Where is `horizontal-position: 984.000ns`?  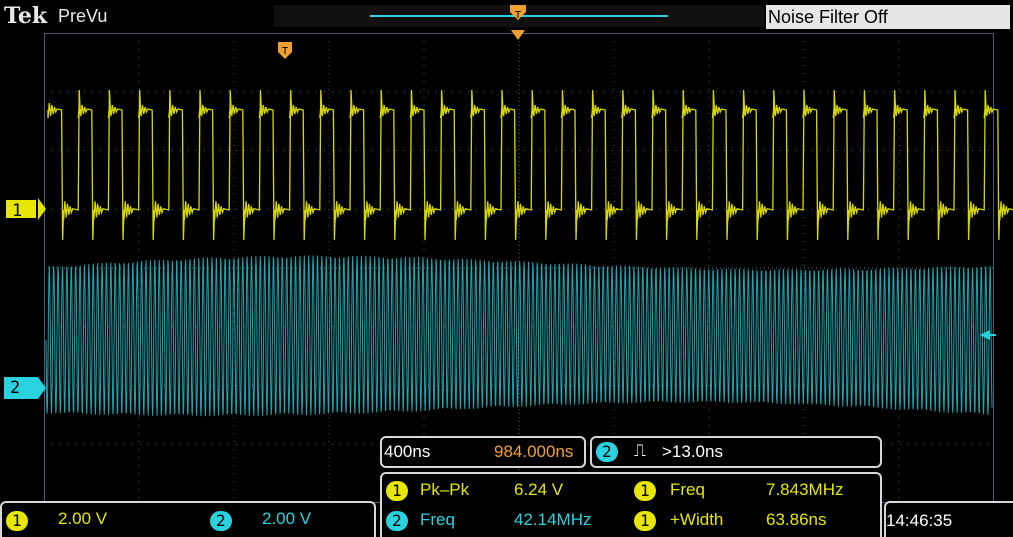
horizontal-position: 984.000ns is located at coordinates (534, 451).